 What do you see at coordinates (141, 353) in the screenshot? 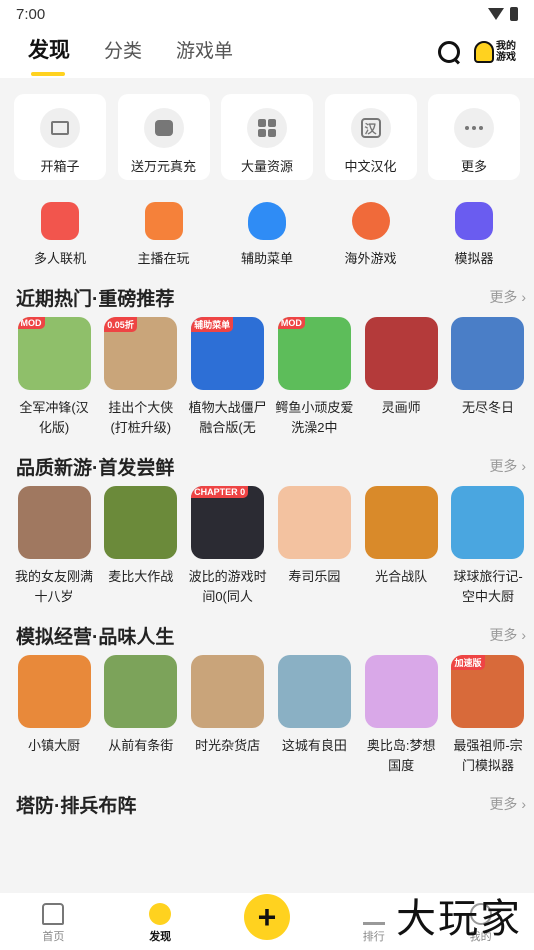
I see `game-icon: 0.05折` at bounding box center [141, 353].